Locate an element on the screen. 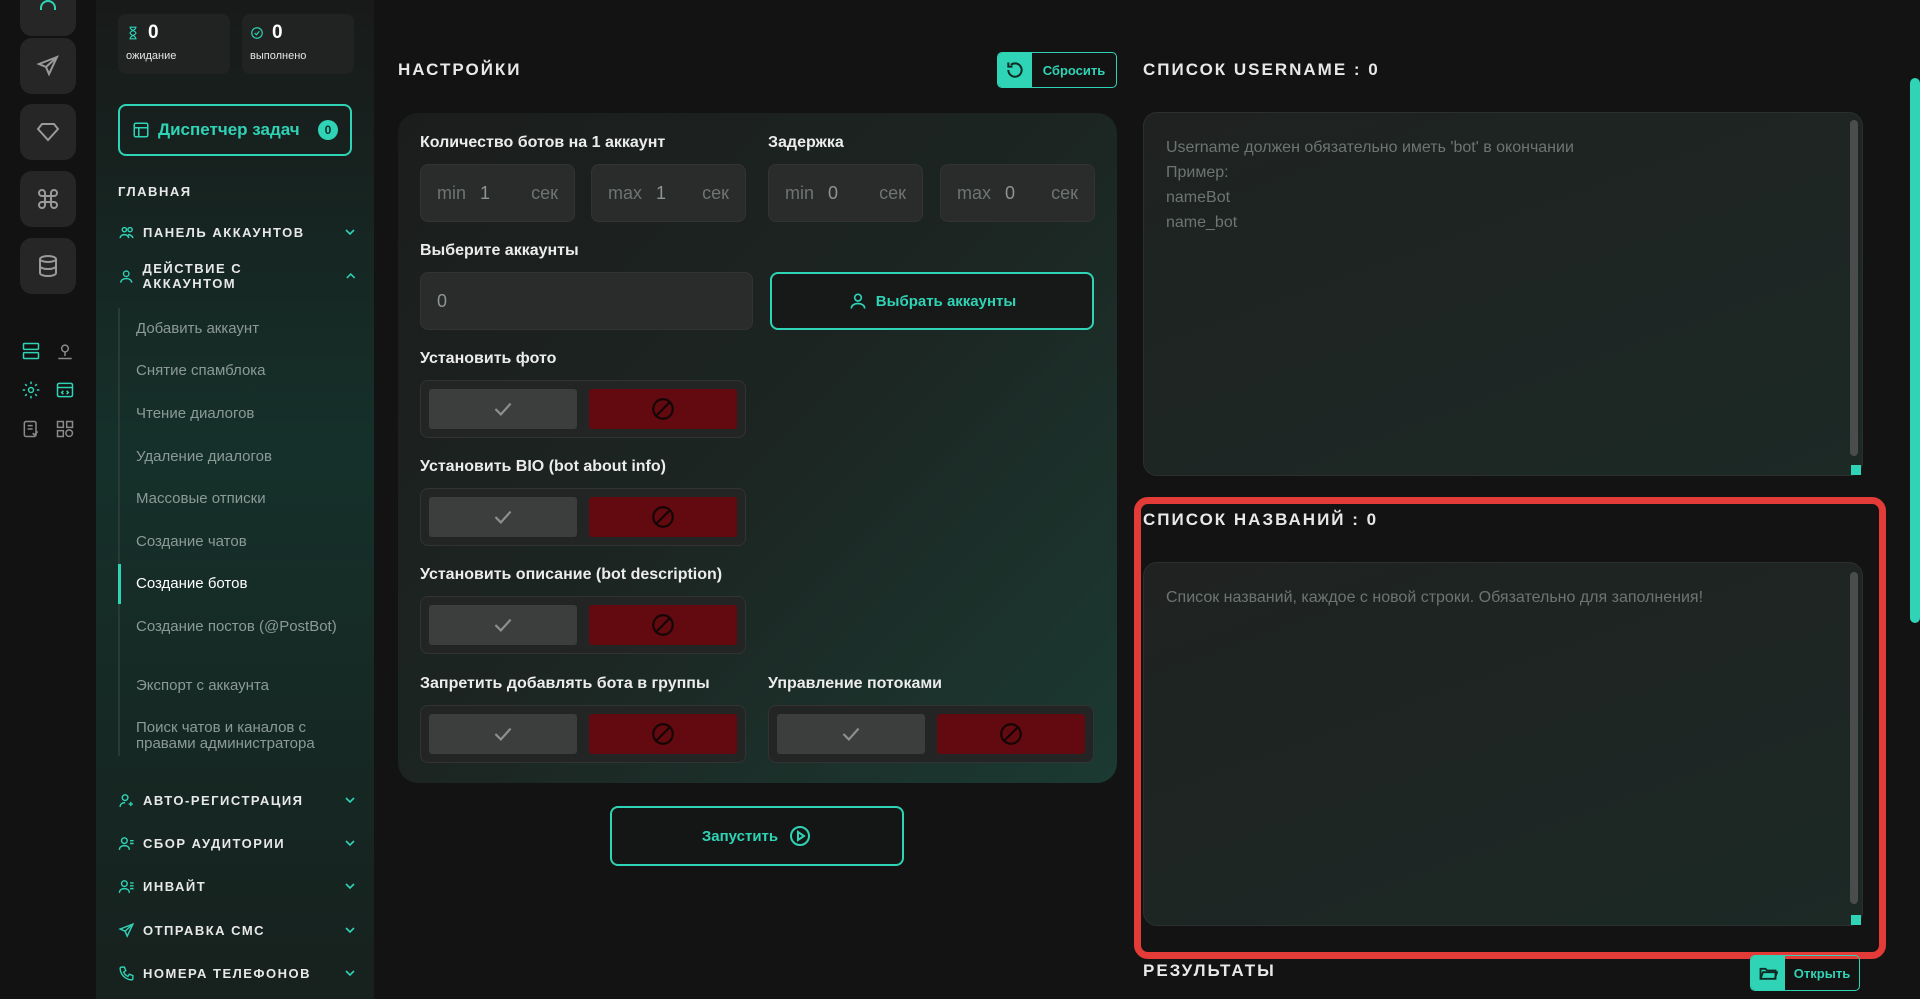  nav-sms: ОТПРАВКА СМС is located at coordinates (238, 930).